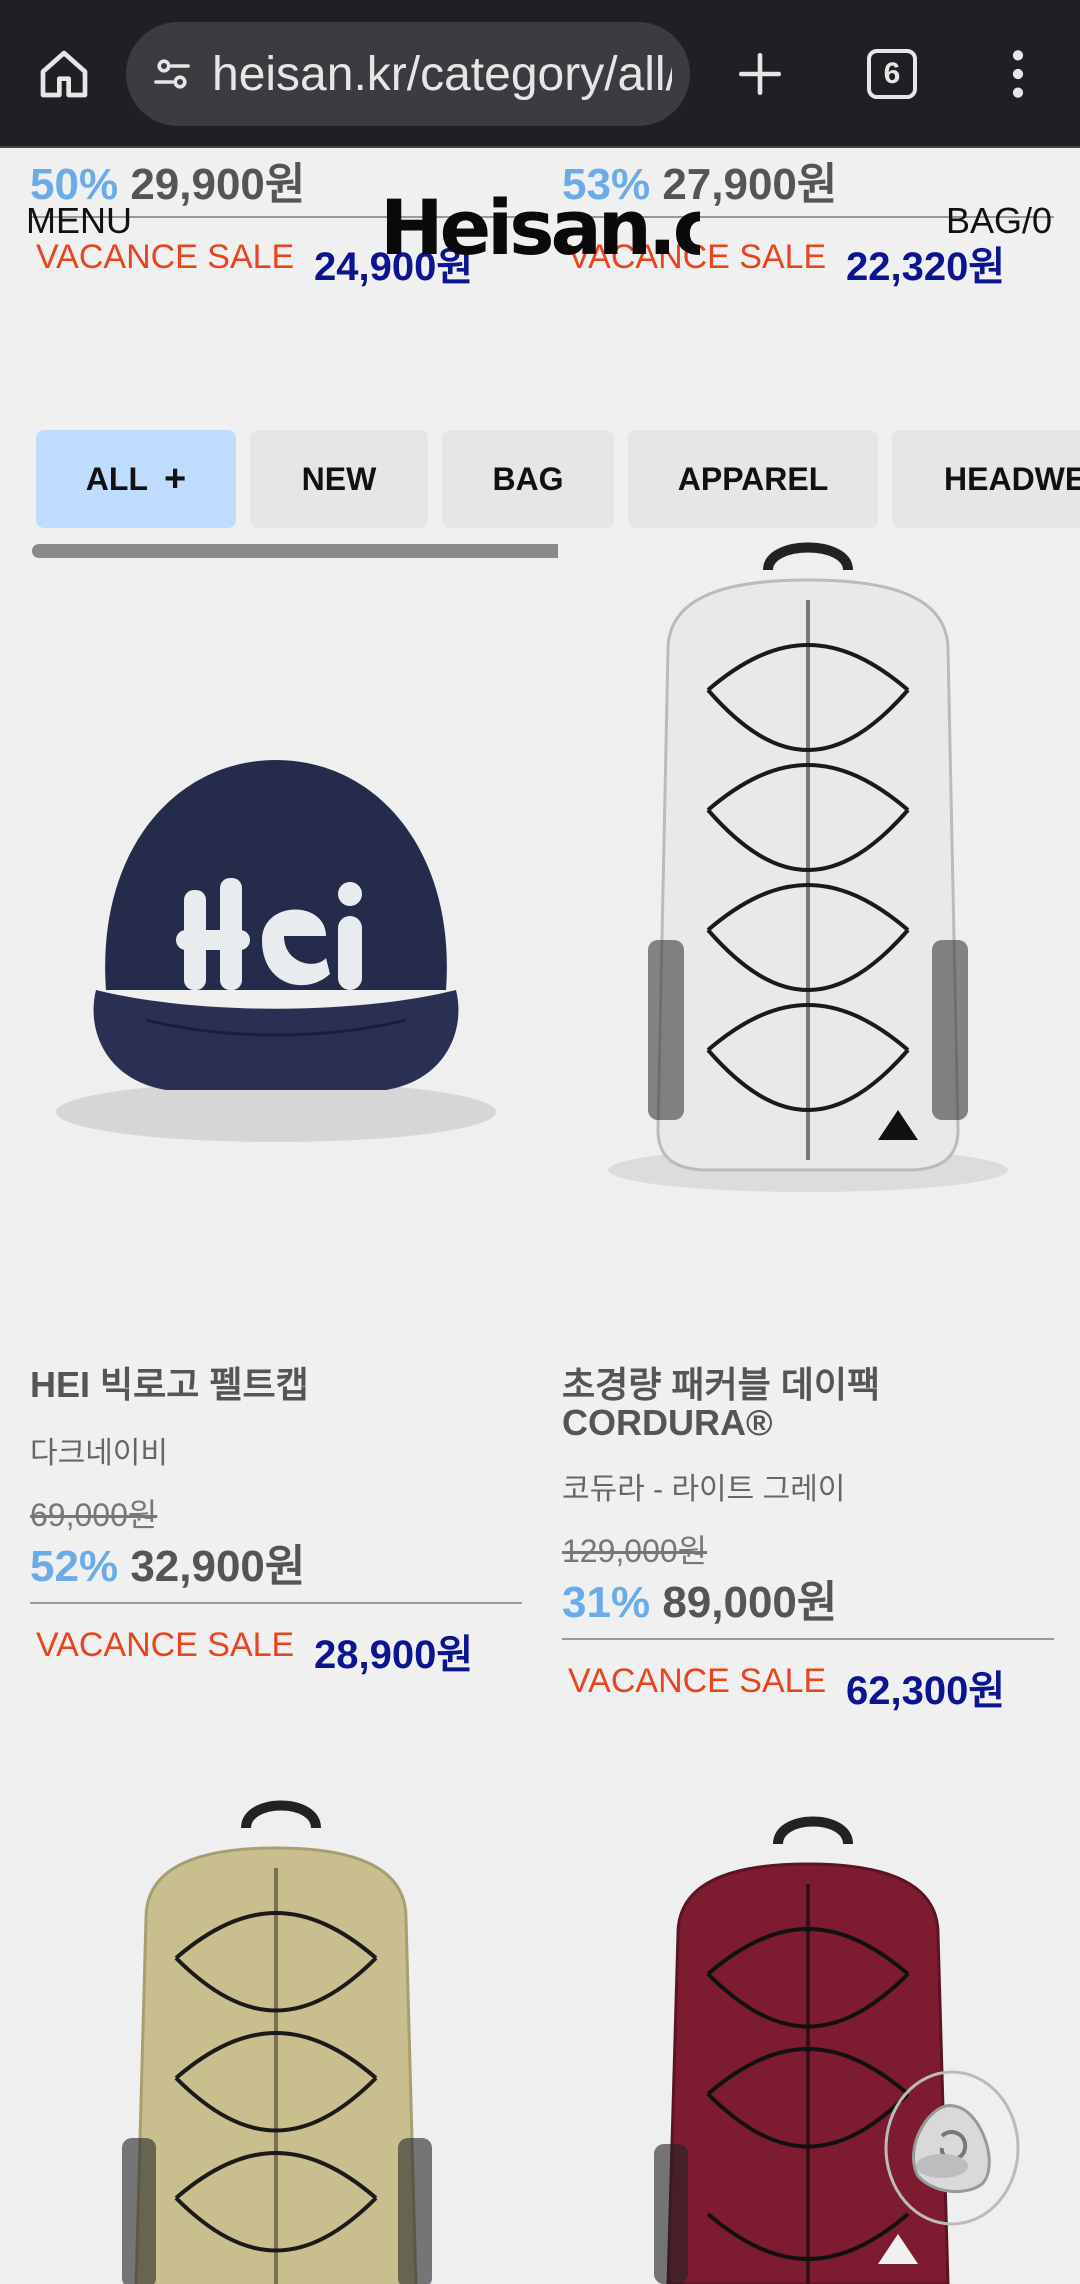 Image resolution: width=1080 pixels, height=2284 pixels. I want to click on tab-bag: BAG, so click(528, 479).